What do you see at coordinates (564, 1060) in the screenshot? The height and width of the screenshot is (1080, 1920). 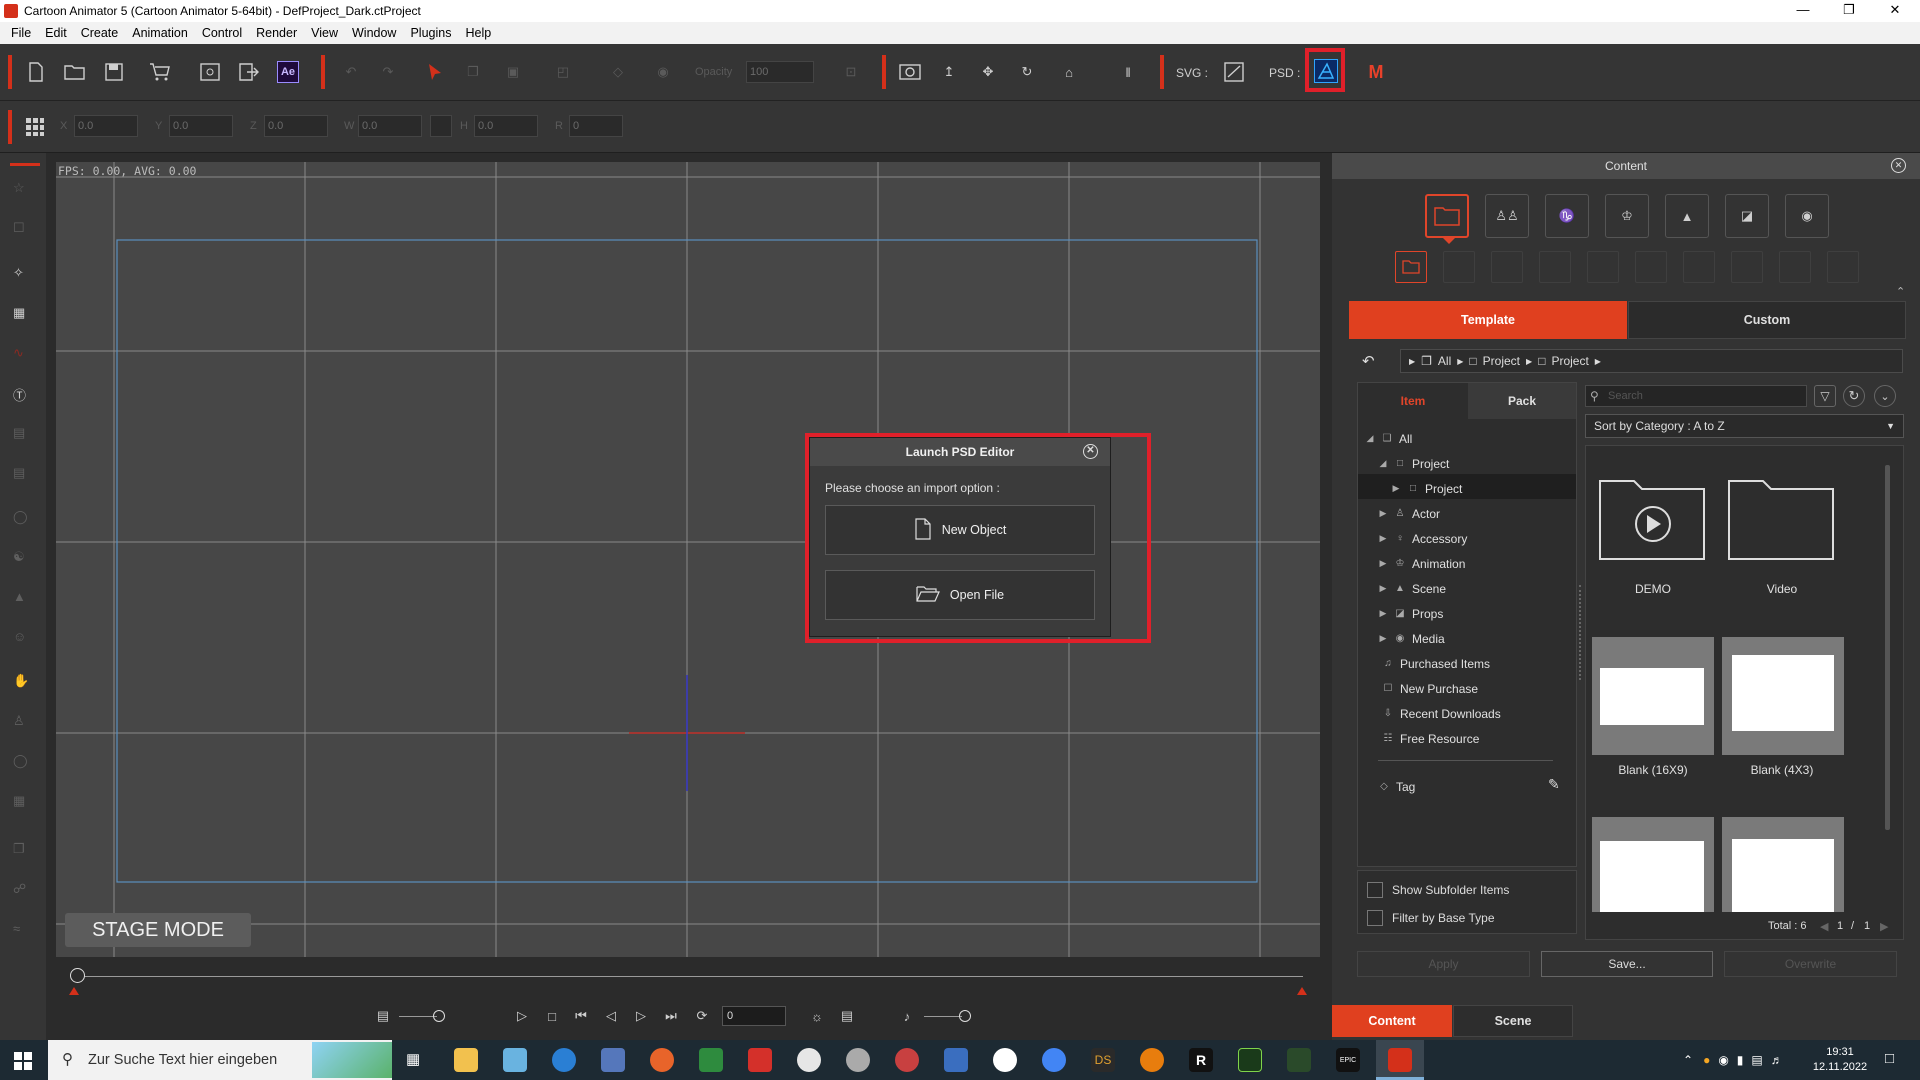 I see `teams-icon` at bounding box center [564, 1060].